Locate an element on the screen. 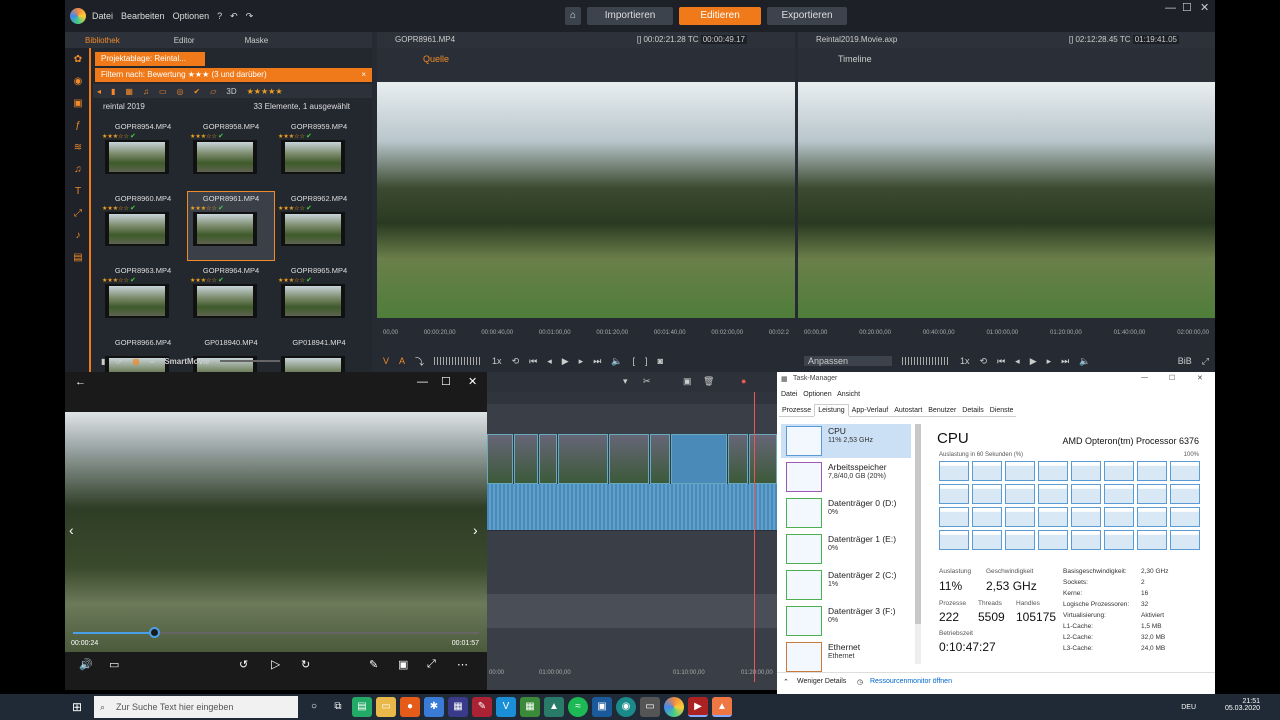  pinnacle-icon is located at coordinates (674, 707).